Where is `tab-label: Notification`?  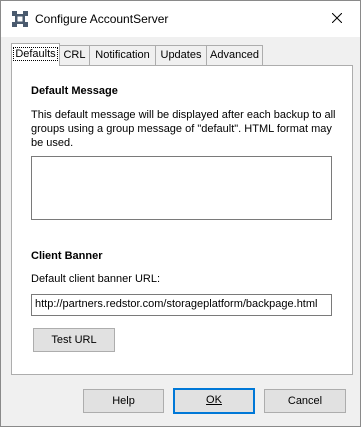
tab-label: Notification is located at coordinates (122, 55).